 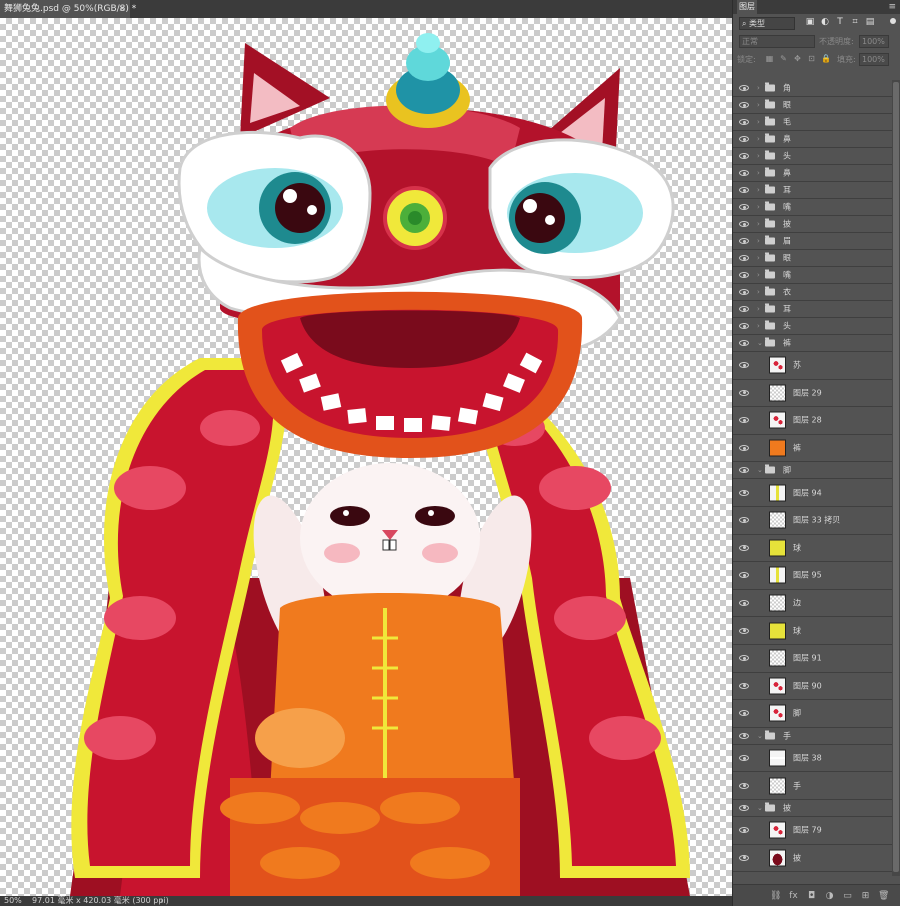 What do you see at coordinates (825, 22) in the screenshot?
I see `adjustment-filter-icon: ◐` at bounding box center [825, 22].